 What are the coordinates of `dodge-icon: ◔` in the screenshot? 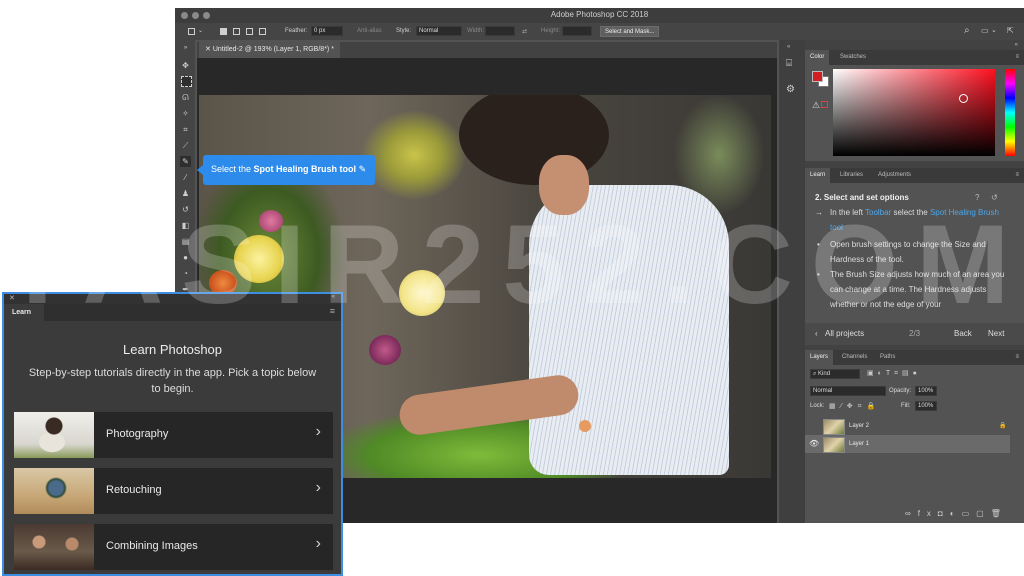 It's located at (185, 273).